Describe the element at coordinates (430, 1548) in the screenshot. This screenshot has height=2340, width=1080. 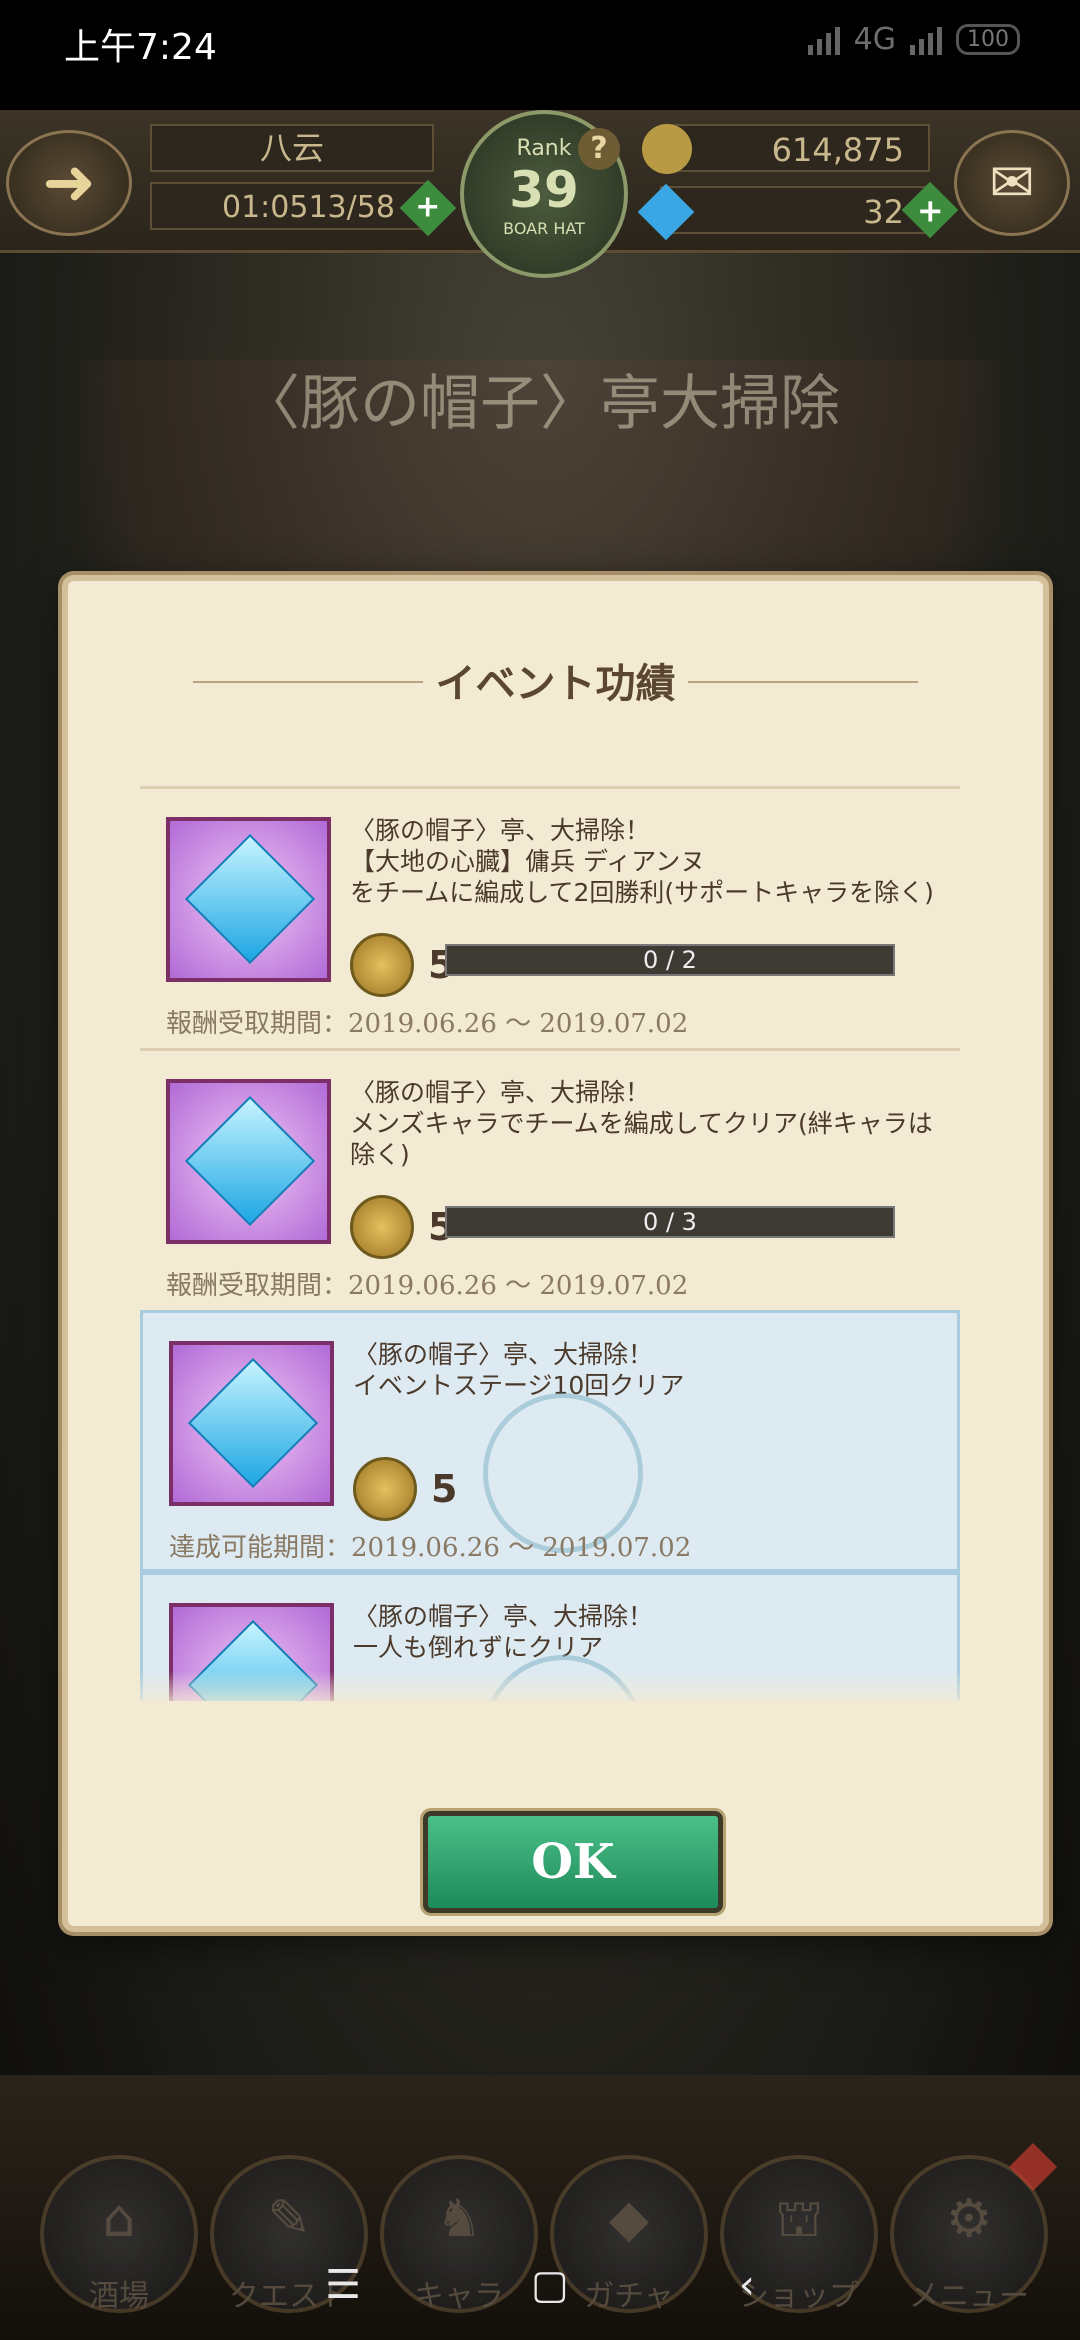
I see `achievable-period: 達成可能期間：2019.06.26 ～ 2019.07.02` at that location.